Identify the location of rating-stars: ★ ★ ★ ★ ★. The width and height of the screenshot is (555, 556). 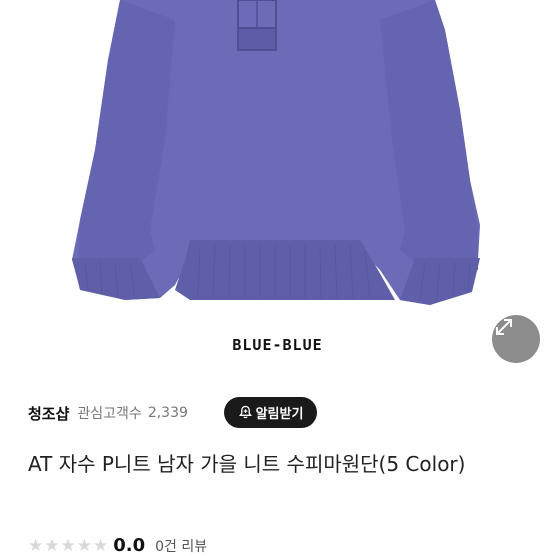
(68, 546).